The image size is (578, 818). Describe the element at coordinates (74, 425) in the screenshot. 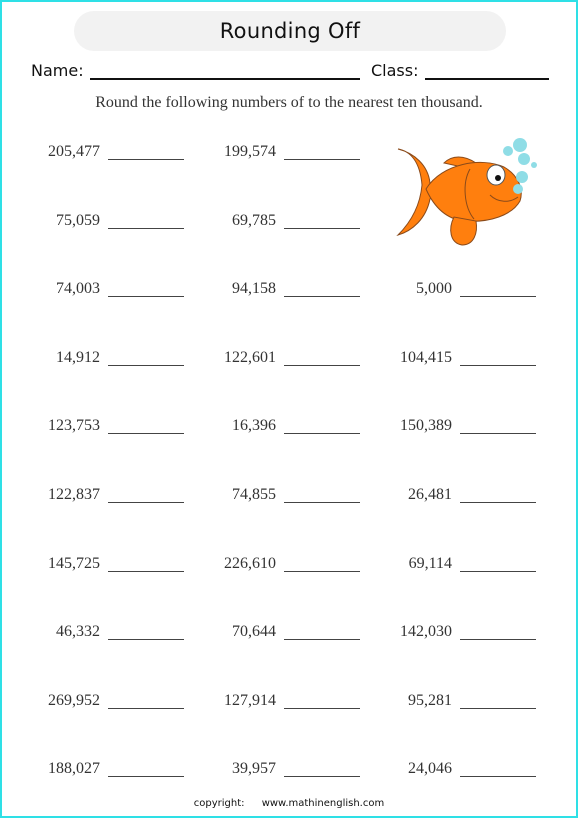

I see `problem-number: 123,753` at that location.